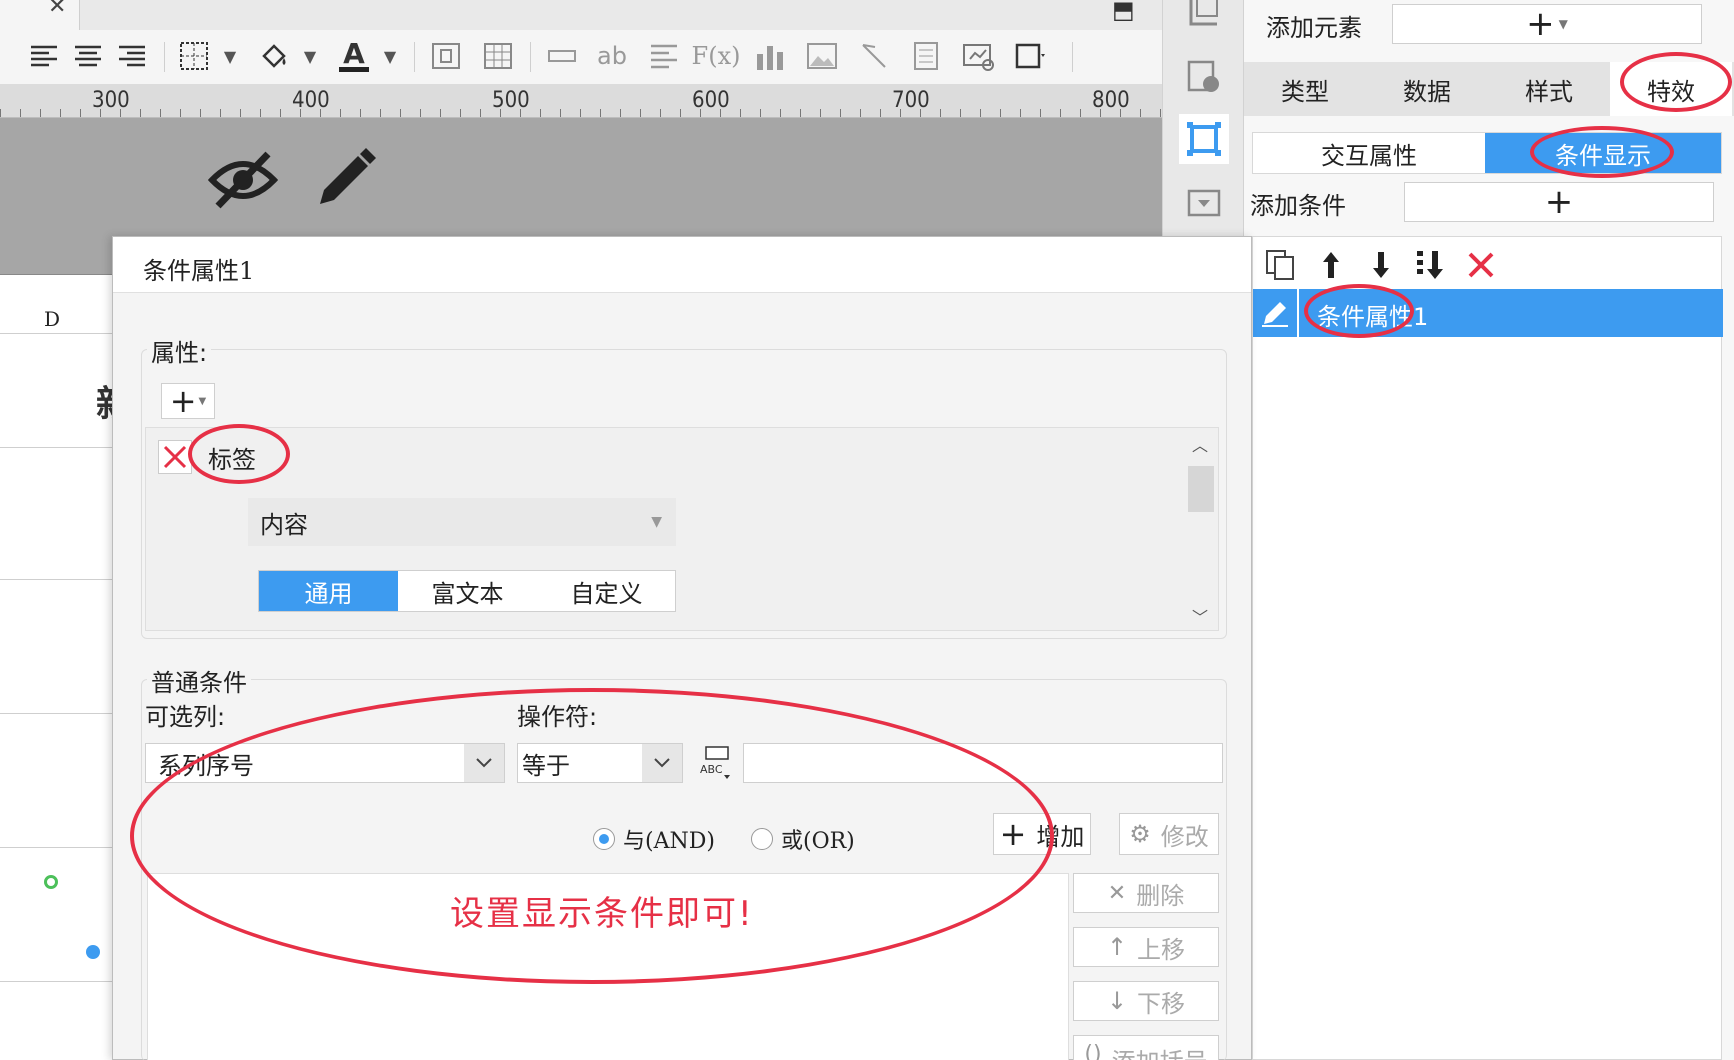 Image resolution: width=1734 pixels, height=1060 pixels. Describe the element at coordinates (1204, 139) in the screenshot. I see `chart-settings-icon` at that location.